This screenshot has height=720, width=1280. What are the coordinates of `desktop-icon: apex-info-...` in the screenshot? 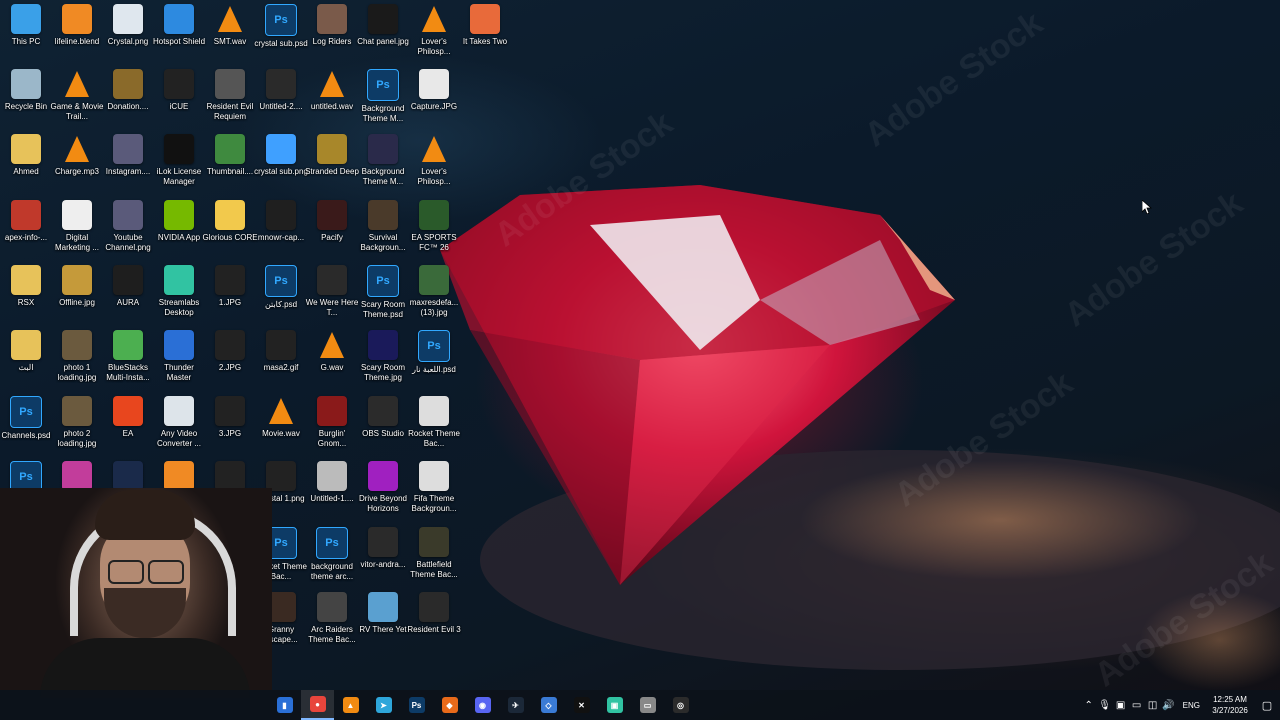 It's located at (26, 231).